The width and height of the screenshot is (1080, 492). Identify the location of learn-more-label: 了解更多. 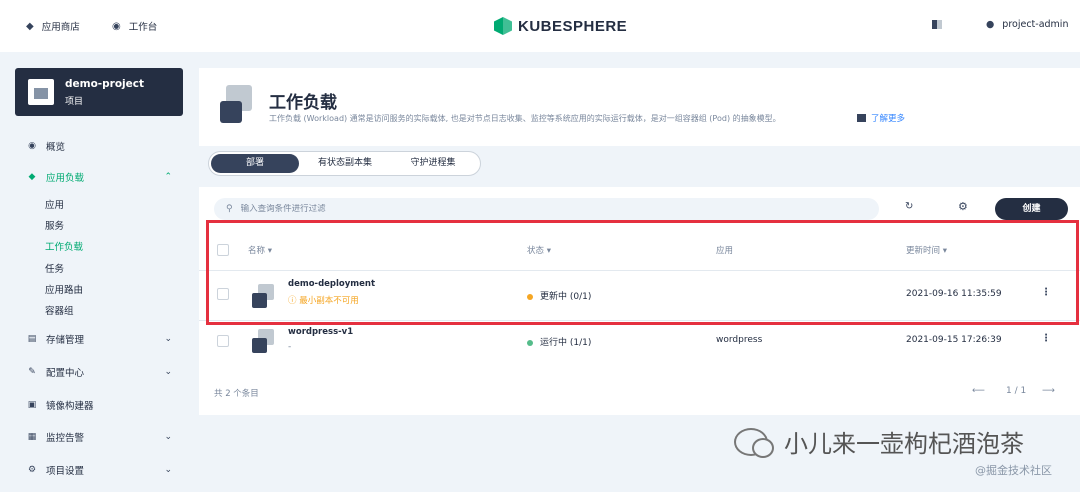
(888, 119).